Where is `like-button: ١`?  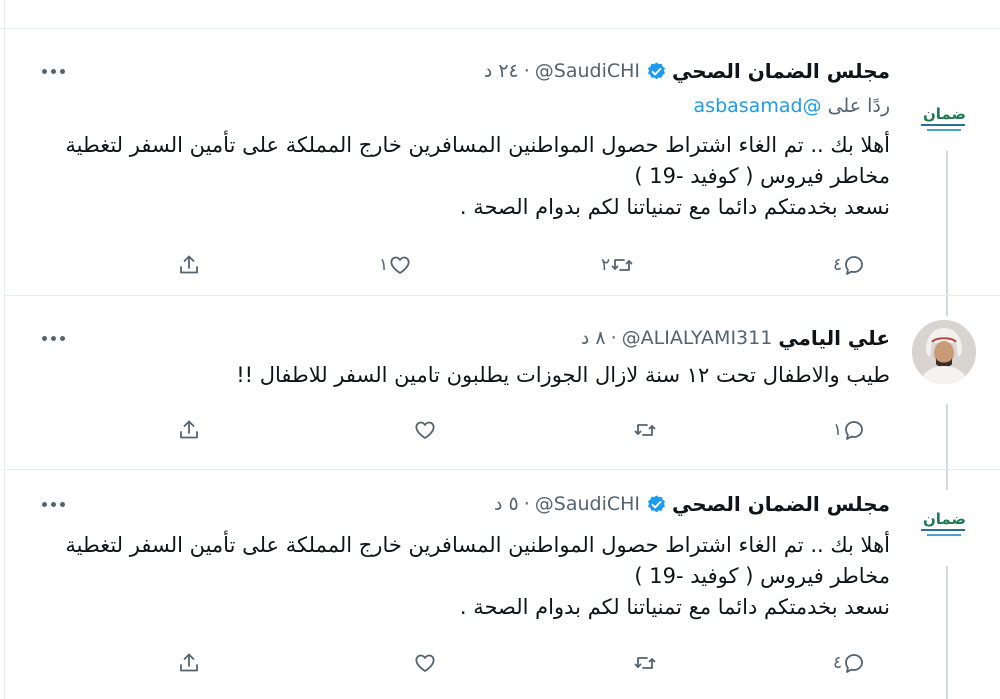
like-button: ١ is located at coordinates (390, 265).